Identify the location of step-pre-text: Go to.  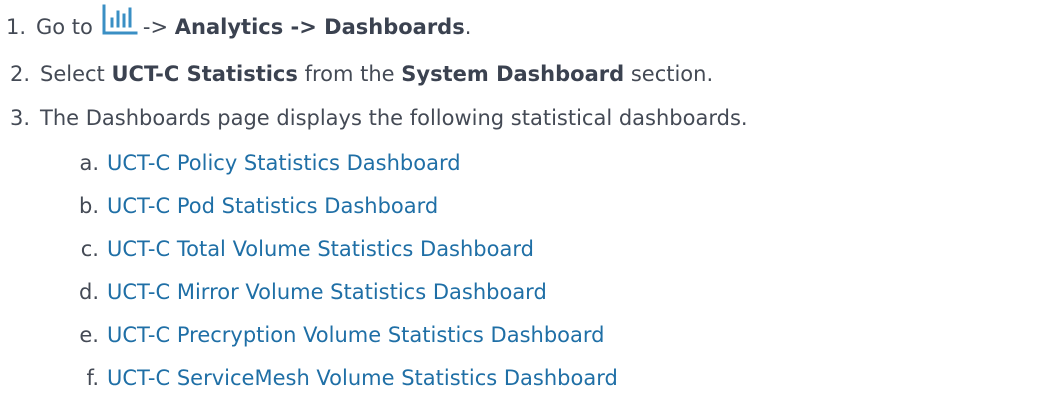
(64, 27).